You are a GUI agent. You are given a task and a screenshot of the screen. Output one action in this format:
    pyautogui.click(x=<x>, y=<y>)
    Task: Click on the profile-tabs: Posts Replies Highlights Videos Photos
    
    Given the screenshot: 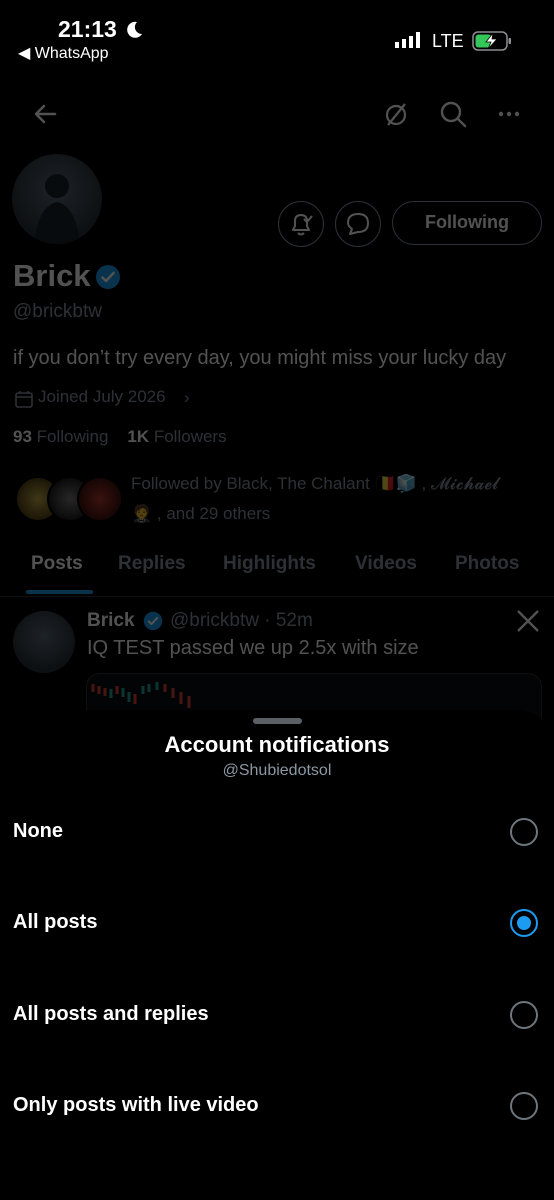 What is the action you would take?
    pyautogui.click(x=277, y=572)
    